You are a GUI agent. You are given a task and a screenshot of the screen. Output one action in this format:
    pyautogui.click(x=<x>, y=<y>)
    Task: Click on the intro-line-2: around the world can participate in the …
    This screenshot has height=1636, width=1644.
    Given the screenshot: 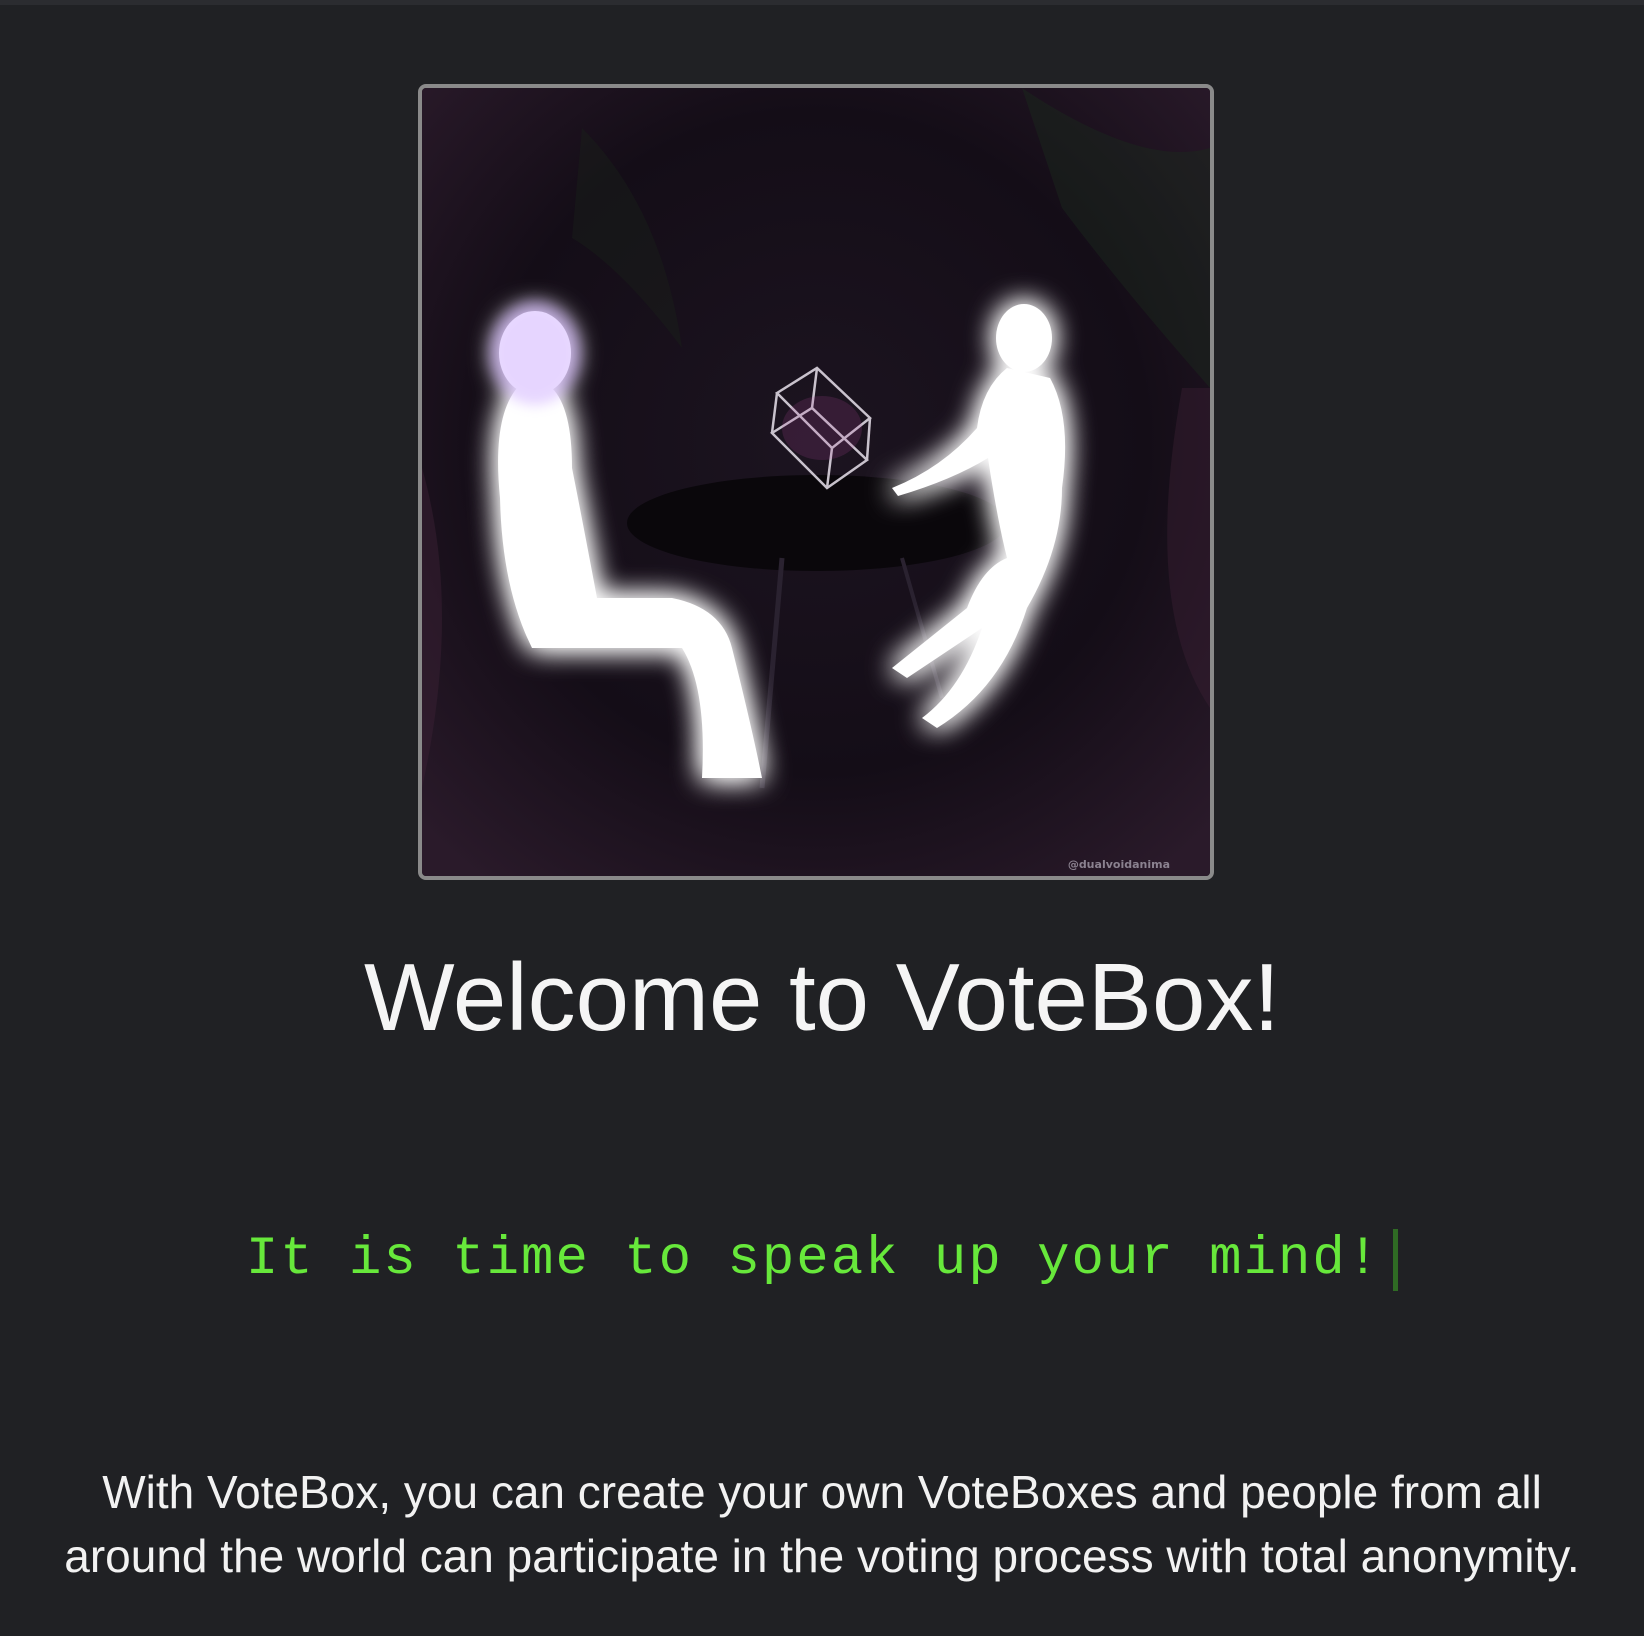 What is the action you would take?
    pyautogui.click(x=822, y=1556)
    